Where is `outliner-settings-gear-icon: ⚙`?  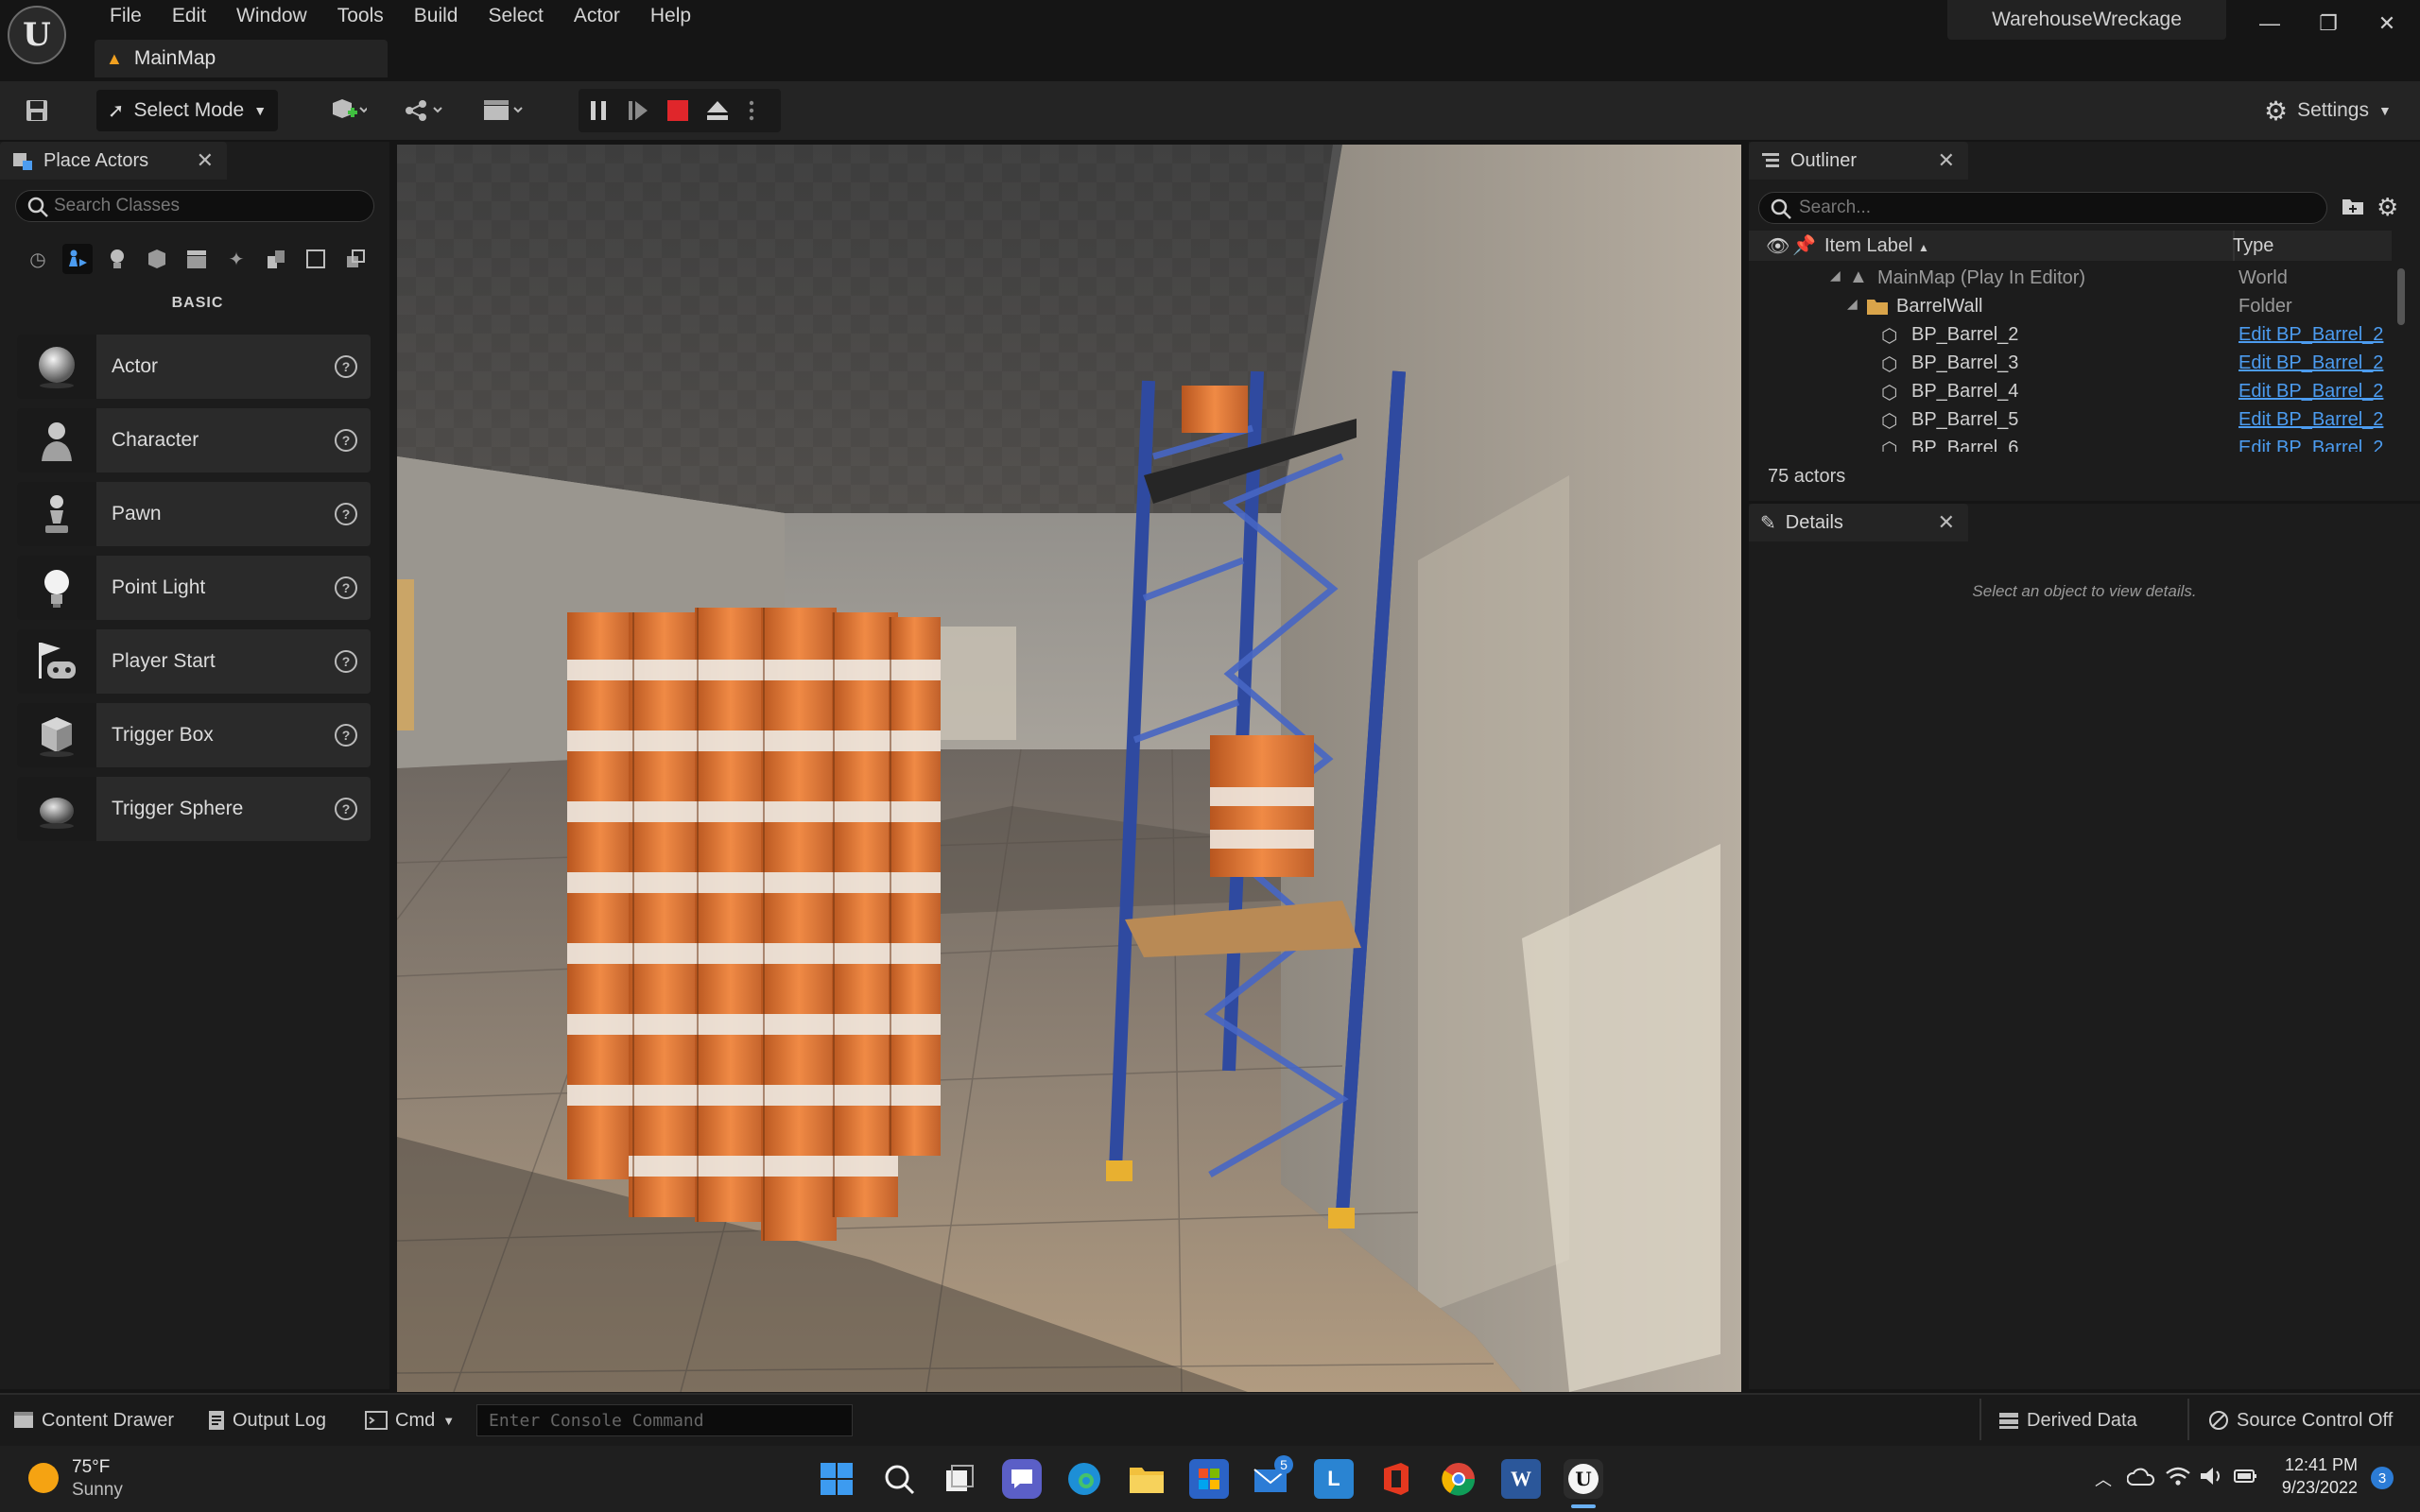
outliner-settings-gear-icon: ⚙ is located at coordinates (2387, 207).